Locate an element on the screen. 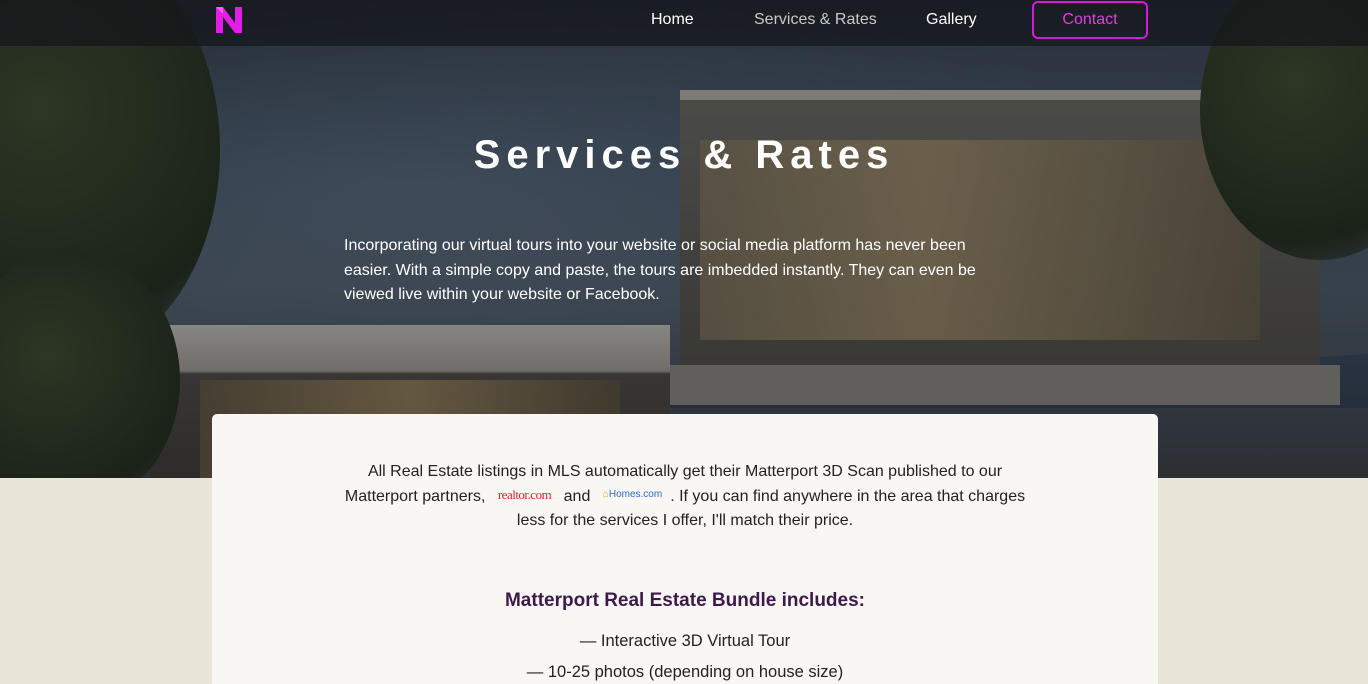 This screenshot has width=1368, height=684. bundle-title: Matterport Real Estate Bundle includes: is located at coordinates (684, 600).